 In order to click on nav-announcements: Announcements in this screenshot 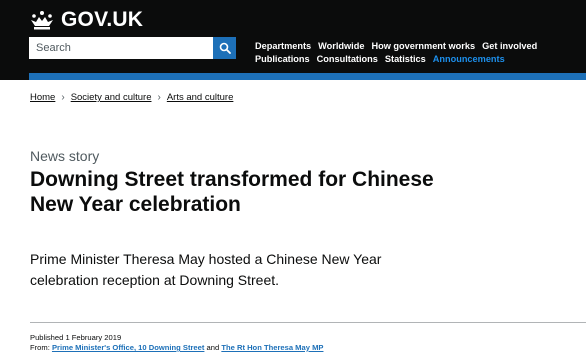, I will do `click(469, 59)`.